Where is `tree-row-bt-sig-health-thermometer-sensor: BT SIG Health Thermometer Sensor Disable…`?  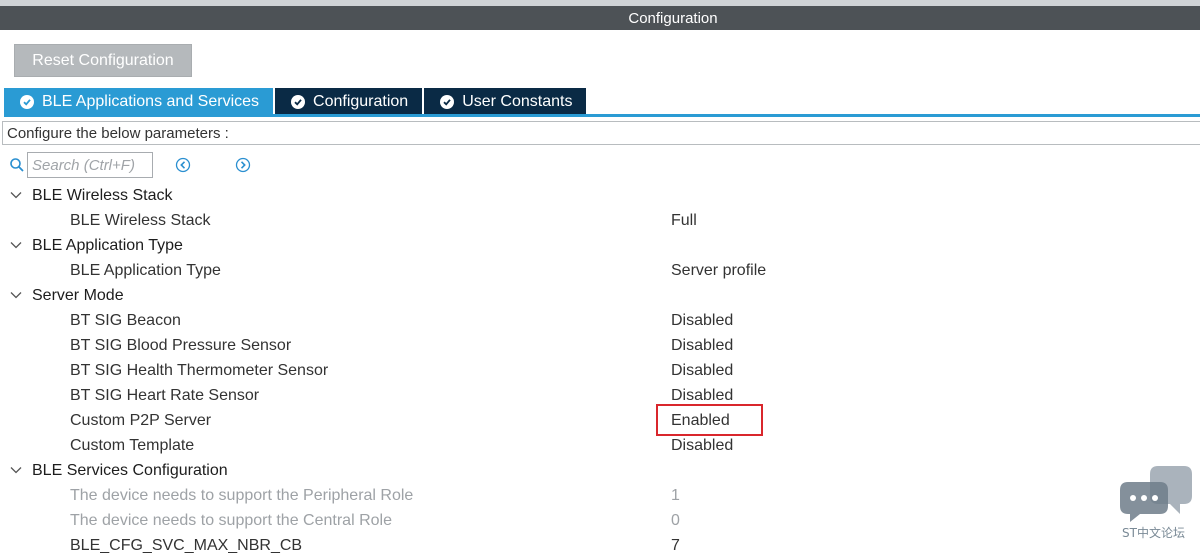
tree-row-bt-sig-health-thermometer-sensor: BT SIG Health Thermometer Sensor Disable… is located at coordinates (600, 370).